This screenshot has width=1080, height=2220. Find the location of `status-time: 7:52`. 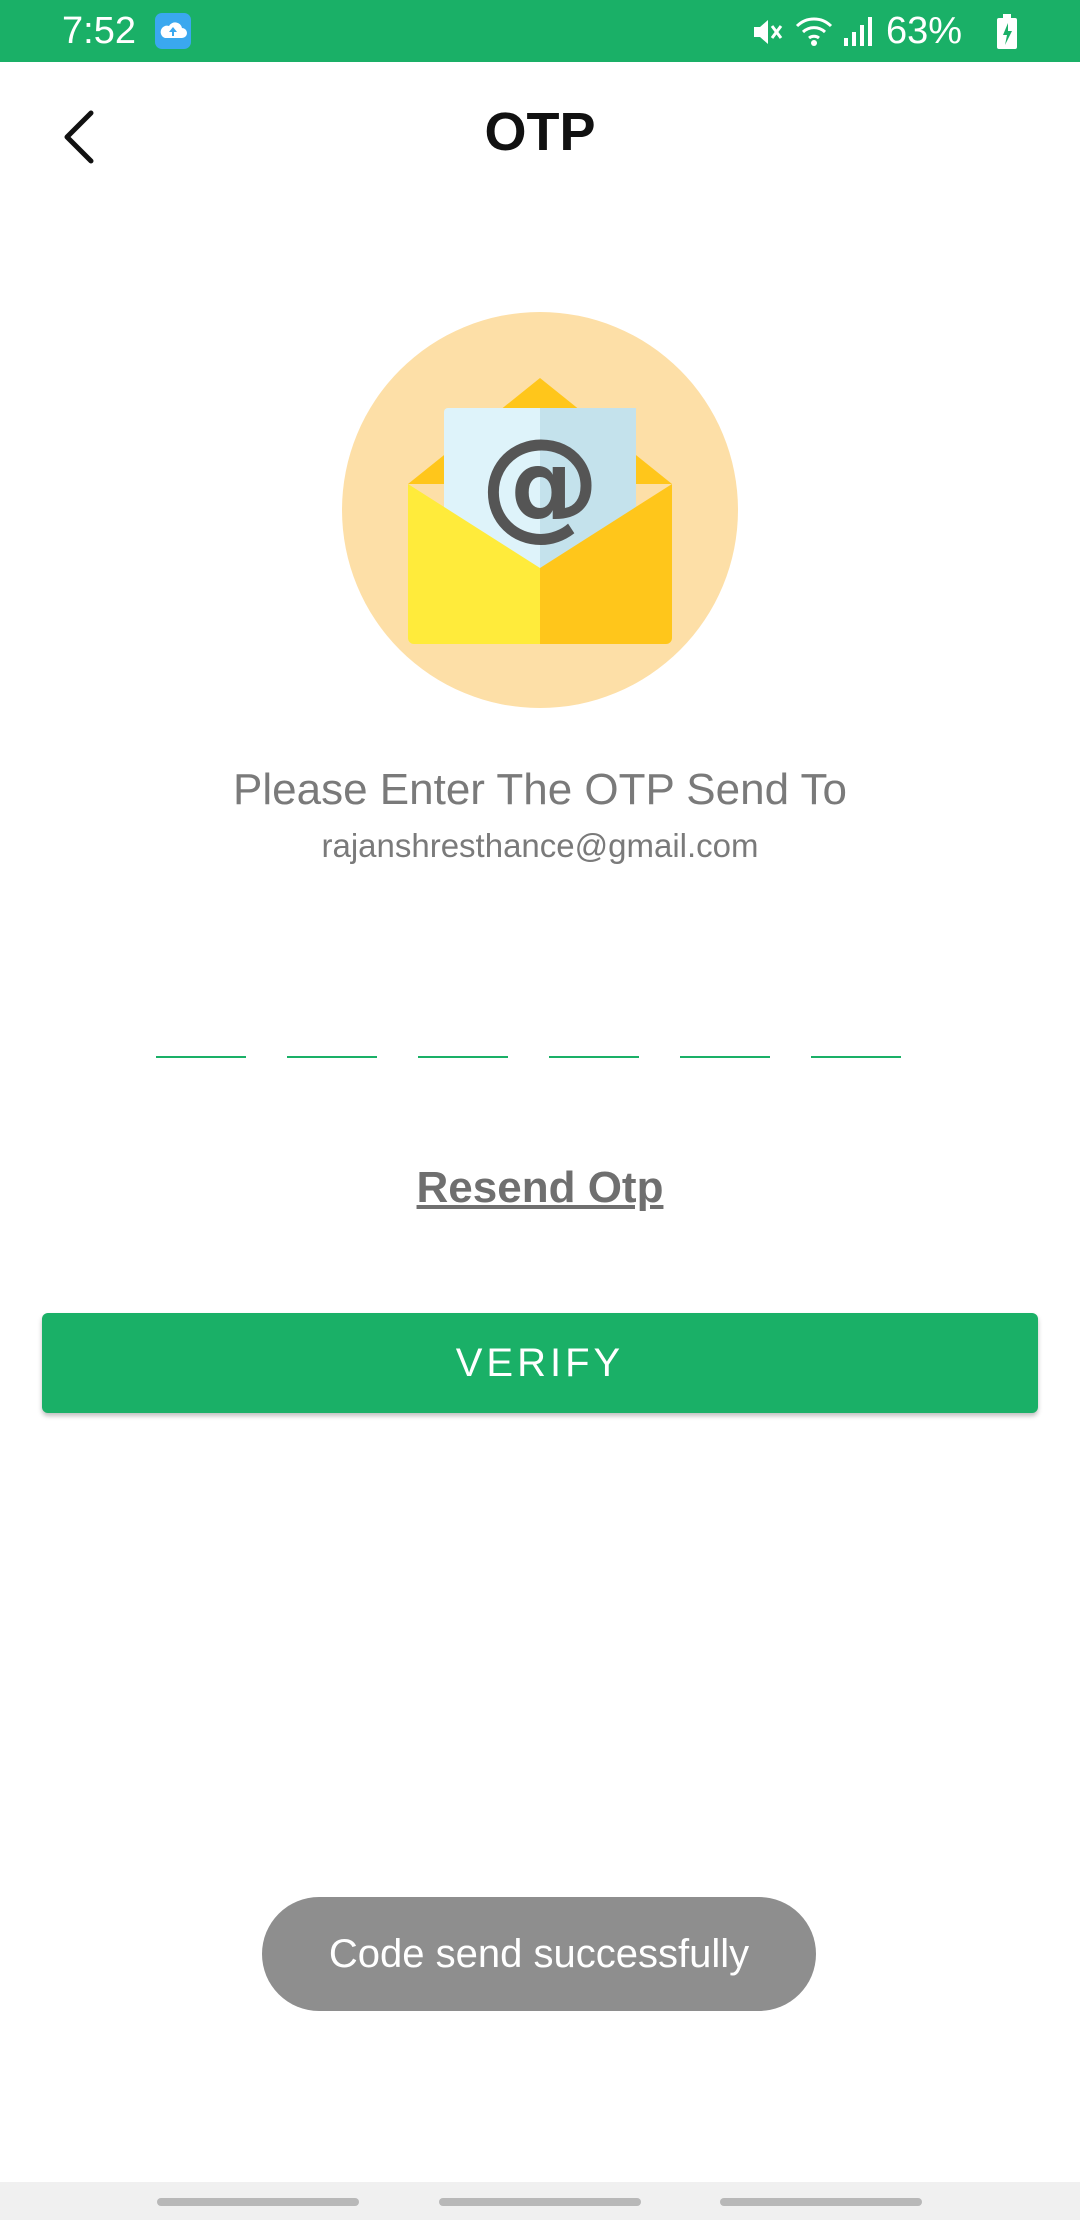

status-time: 7:52 is located at coordinates (99, 31).